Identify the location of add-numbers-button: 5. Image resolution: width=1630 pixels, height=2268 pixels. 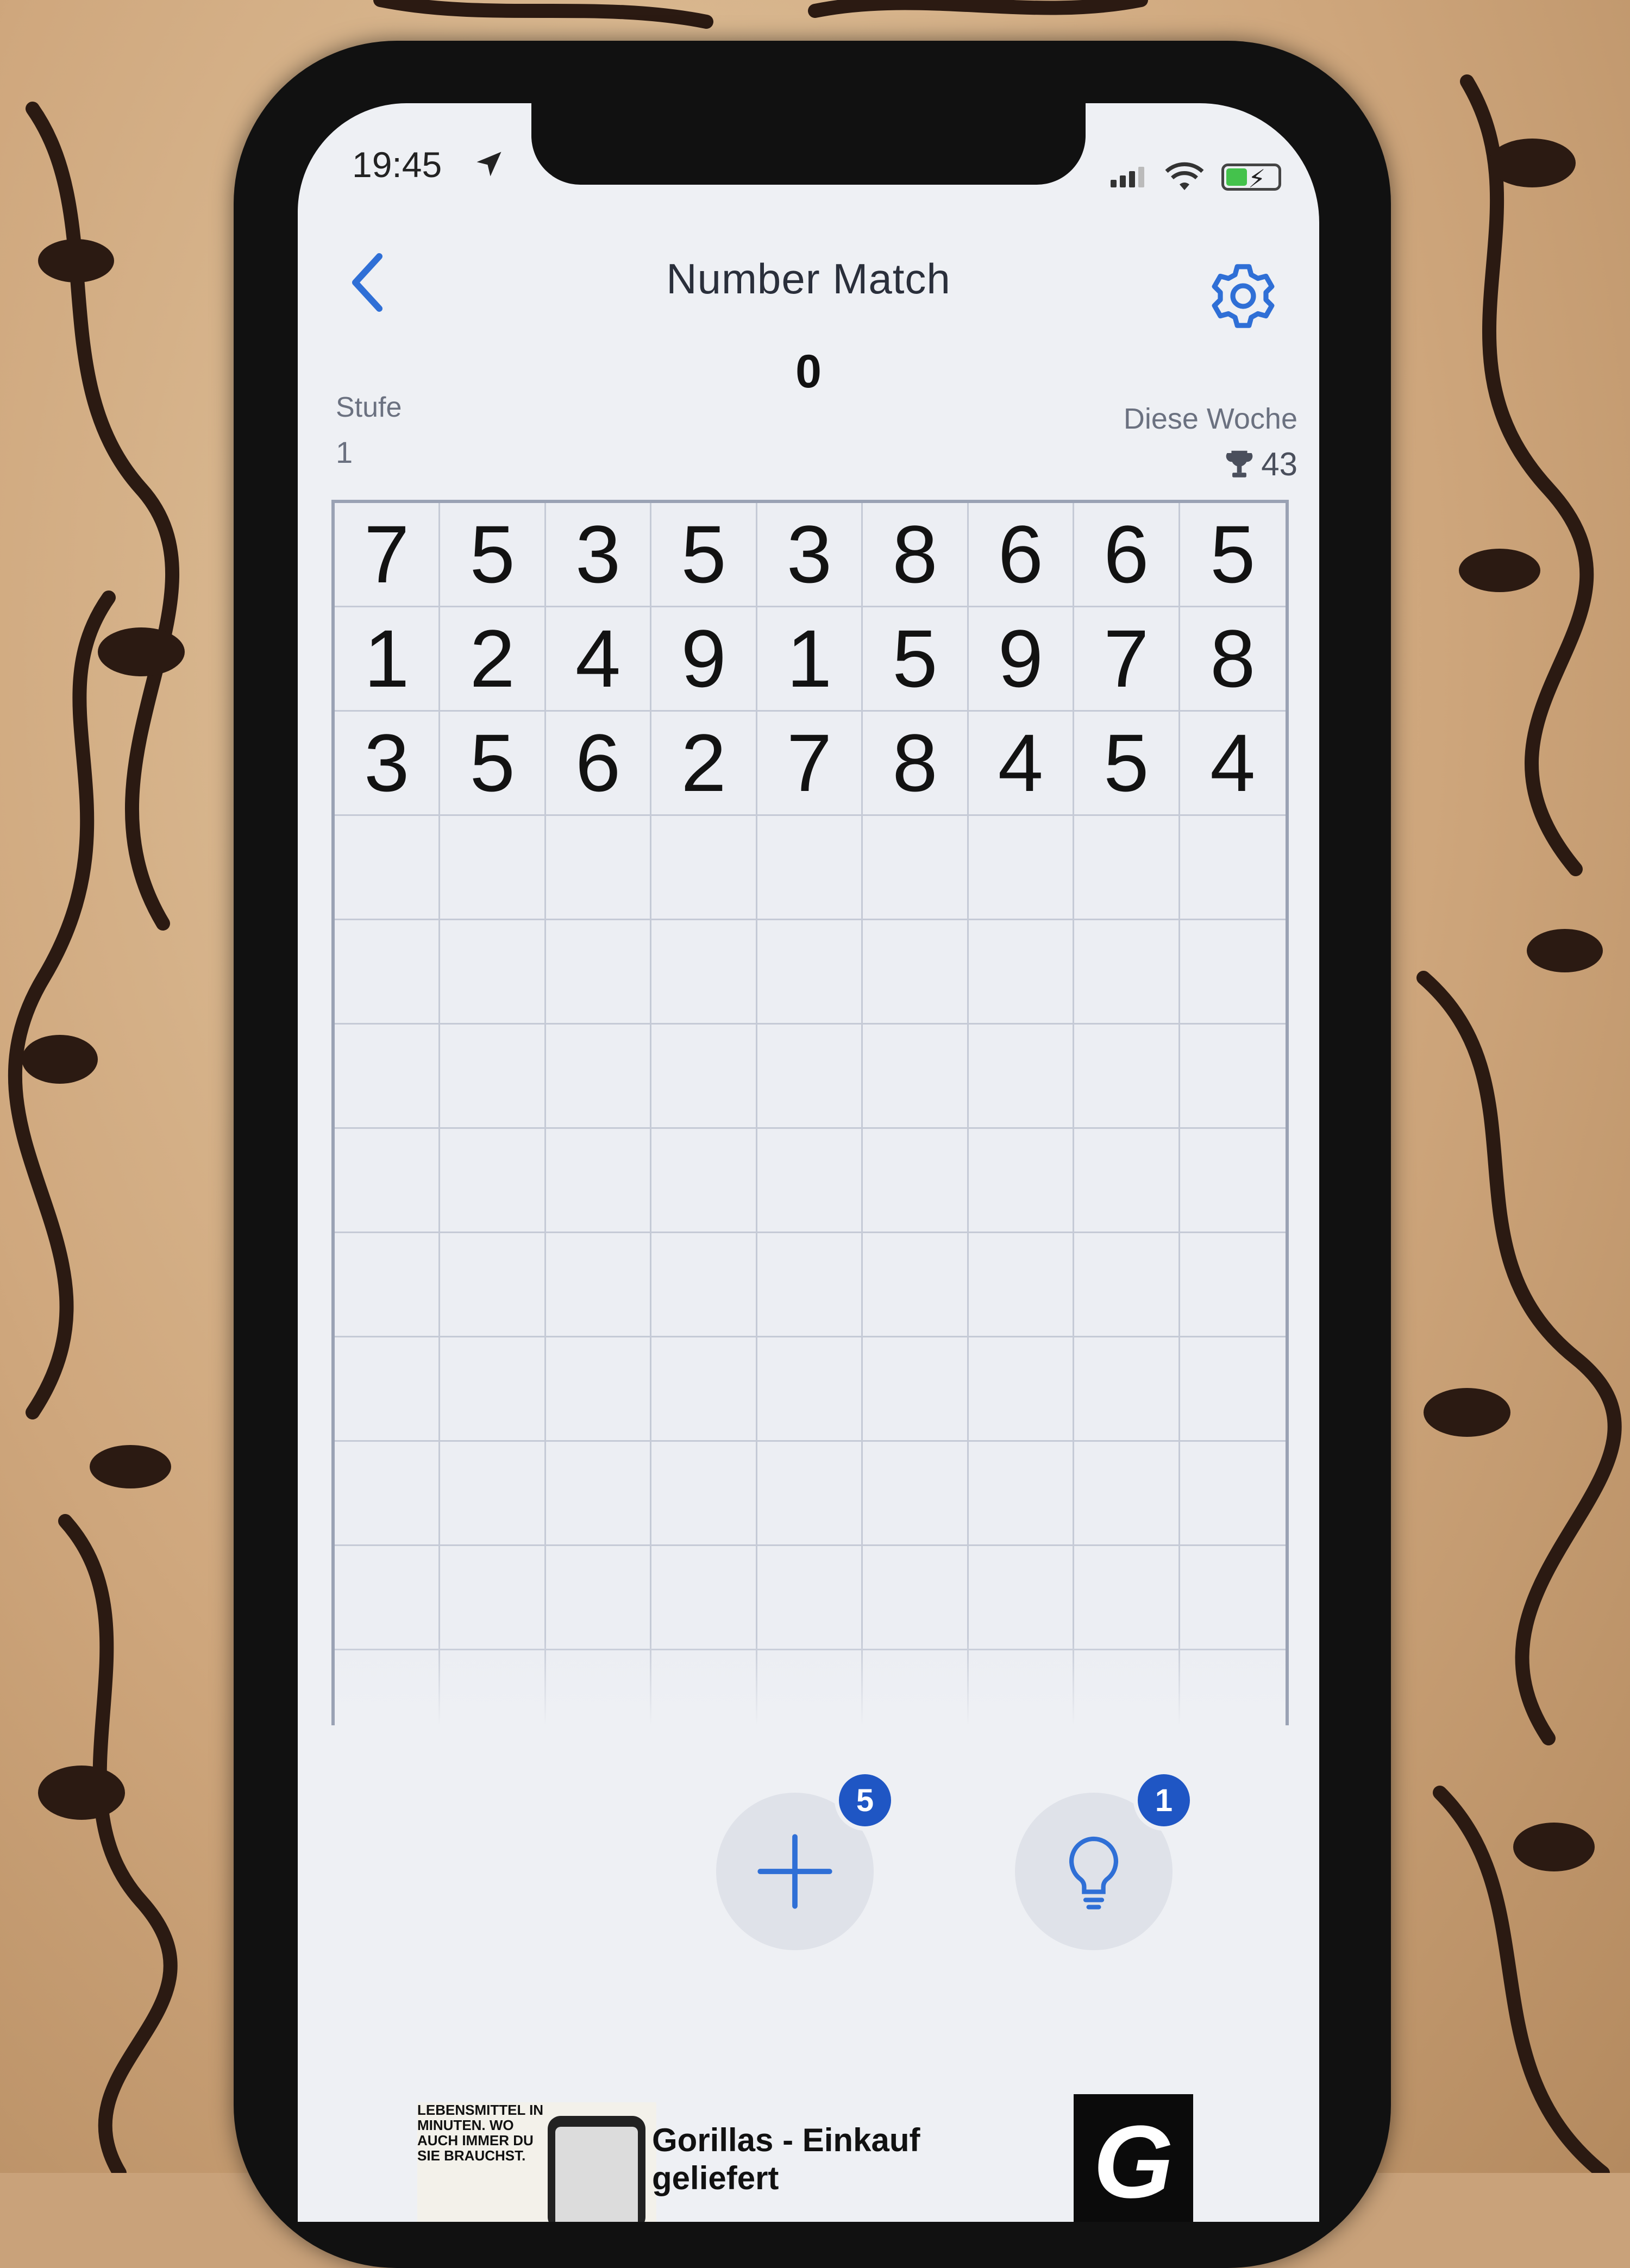
(806, 1860).